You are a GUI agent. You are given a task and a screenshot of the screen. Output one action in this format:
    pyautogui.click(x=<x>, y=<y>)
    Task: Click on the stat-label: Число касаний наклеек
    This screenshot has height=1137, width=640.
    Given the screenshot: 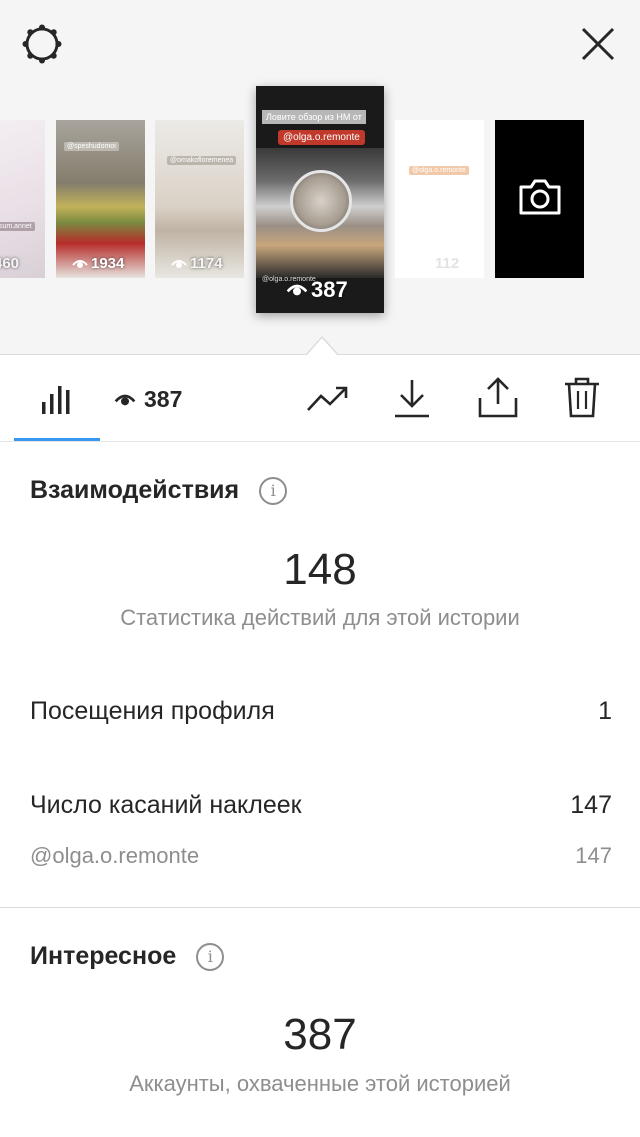 What is the action you would take?
    pyautogui.click(x=166, y=805)
    